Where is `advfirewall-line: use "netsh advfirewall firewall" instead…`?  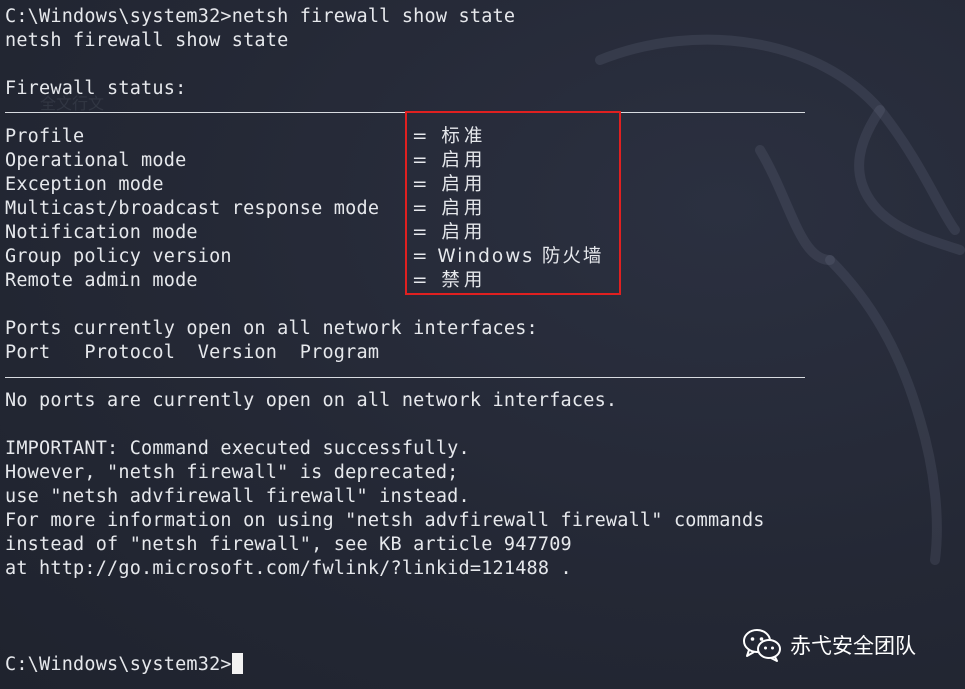 advfirewall-line: use "netsh advfirewall firewall" instead… is located at coordinates (237, 496).